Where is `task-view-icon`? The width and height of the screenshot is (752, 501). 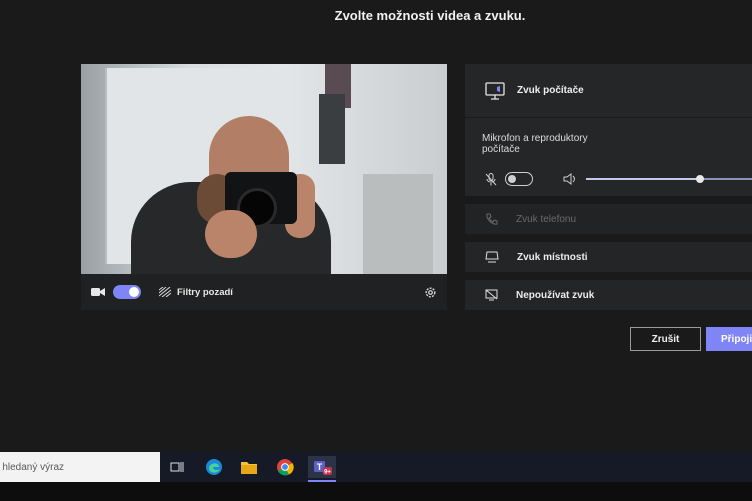
task-view-icon is located at coordinates (177, 467).